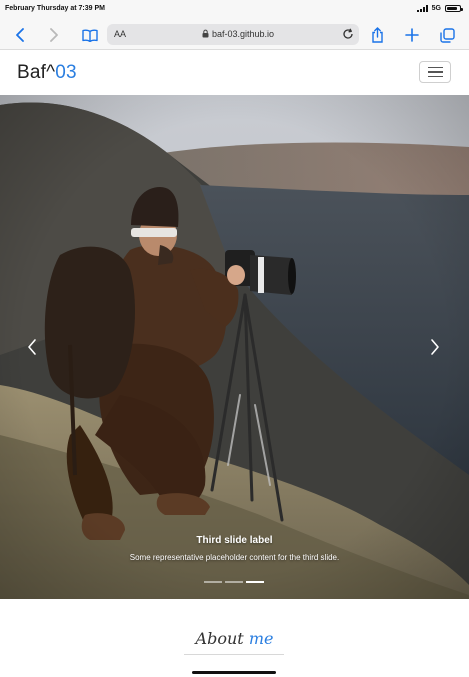 This screenshot has width=469, height=677. What do you see at coordinates (66, 72) in the screenshot?
I see `brand-accent: 03` at bounding box center [66, 72].